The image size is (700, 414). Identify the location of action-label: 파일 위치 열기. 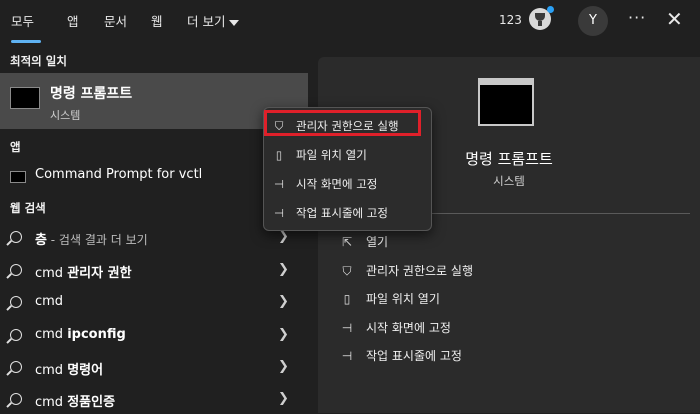
(403, 299).